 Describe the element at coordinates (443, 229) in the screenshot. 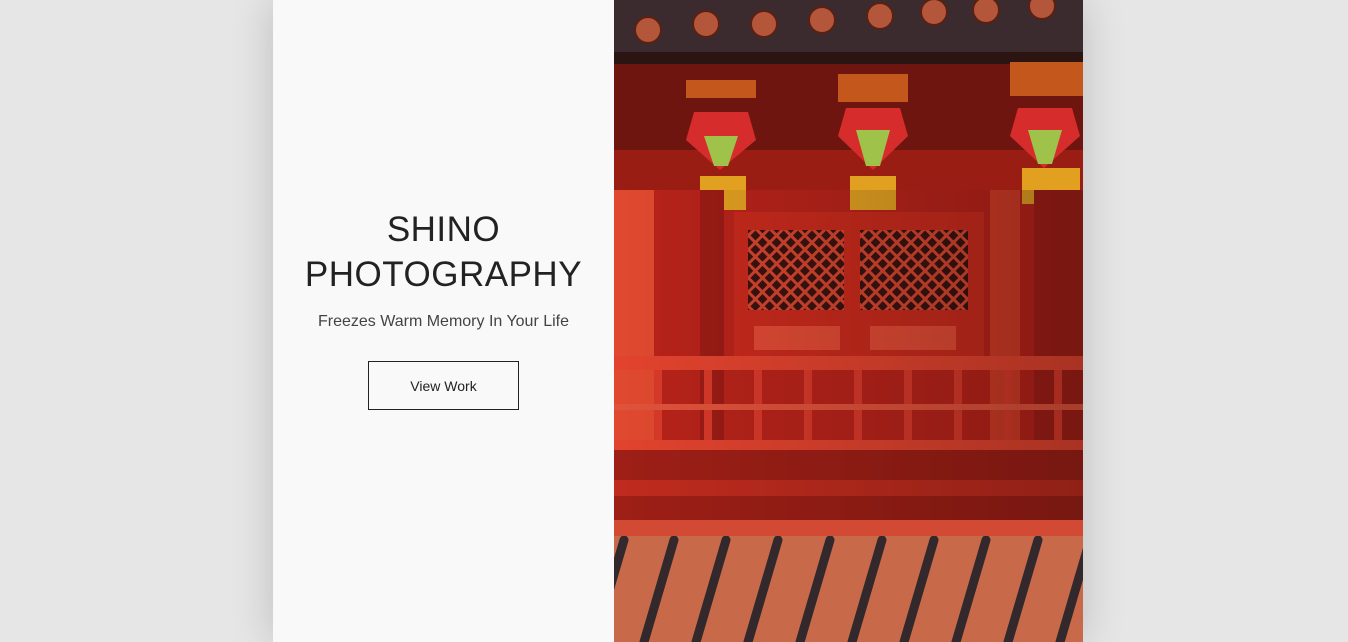

I see `site-title-line1: SHINO` at that location.